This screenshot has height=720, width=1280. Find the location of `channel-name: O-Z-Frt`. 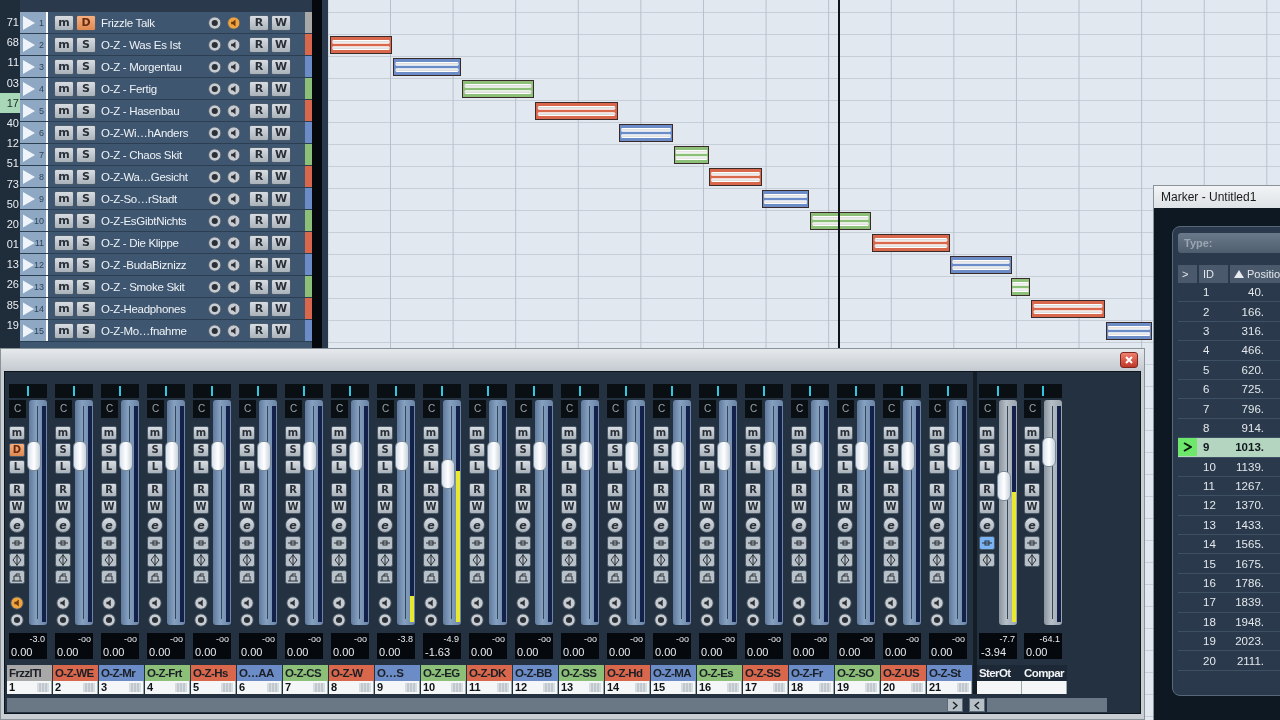

channel-name: O-Z-Frt is located at coordinates (167, 673).